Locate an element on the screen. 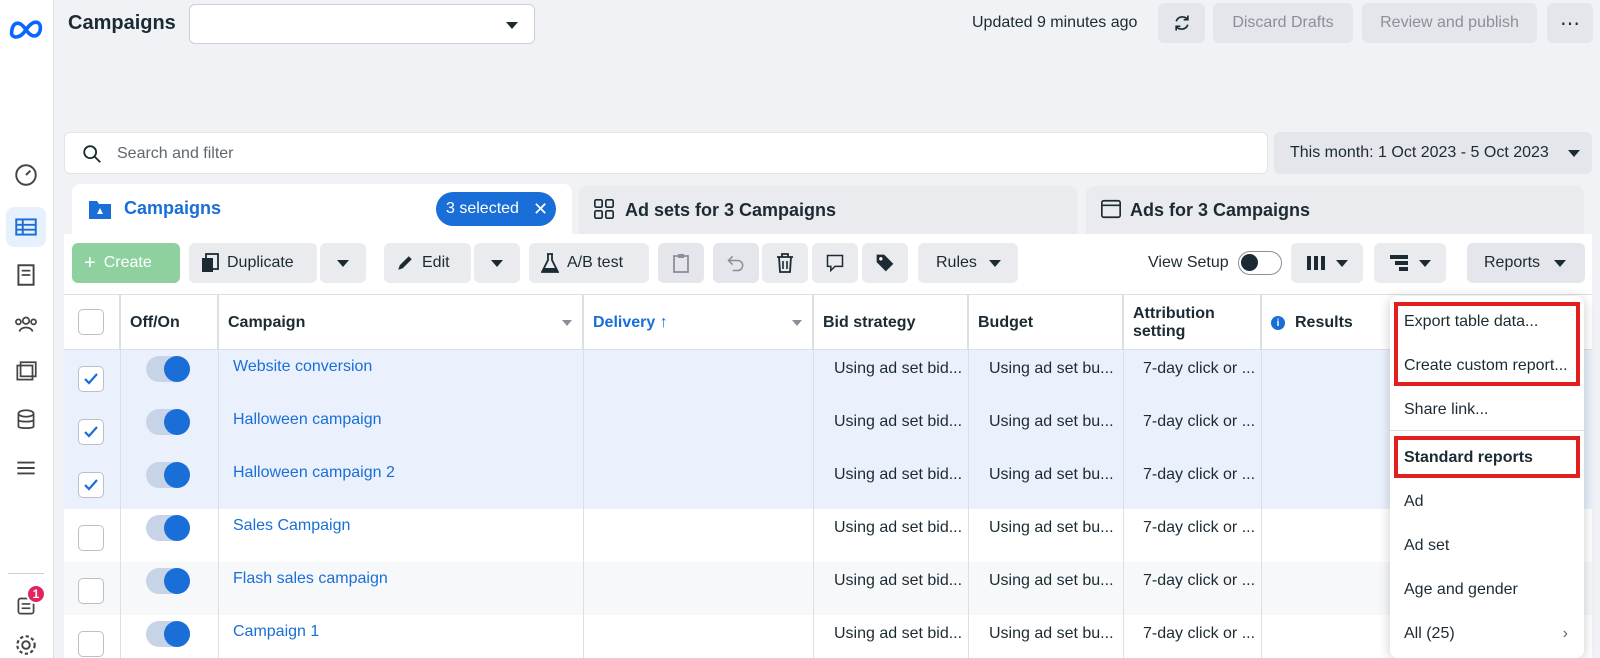 The width and height of the screenshot is (1600, 658). clipboard-button is located at coordinates (681, 263).